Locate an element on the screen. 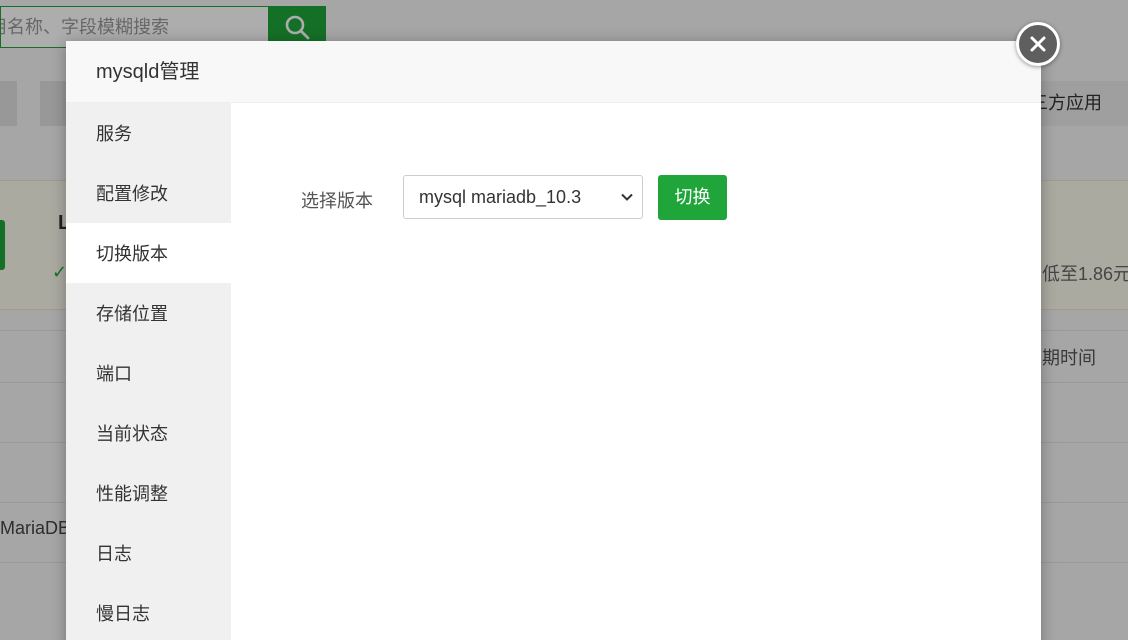  sidebar-item-service: 服务 is located at coordinates (148, 133).